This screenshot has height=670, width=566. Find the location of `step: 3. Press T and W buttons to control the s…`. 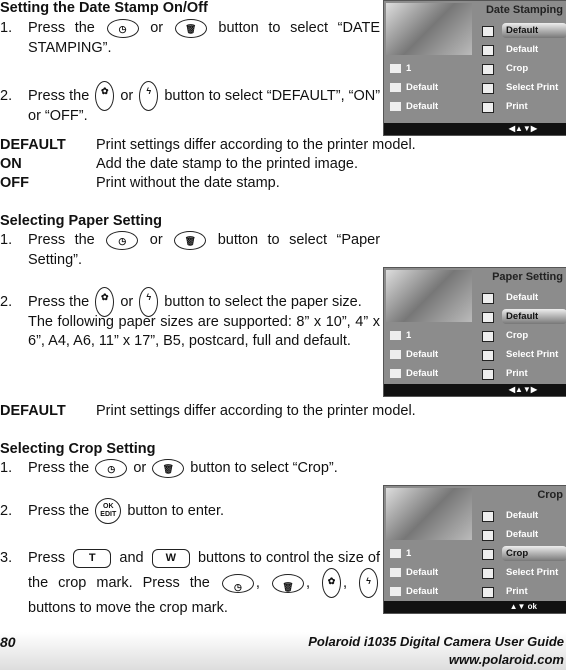

step: 3. Press T and W buttons to control the s… is located at coordinates (190, 582).